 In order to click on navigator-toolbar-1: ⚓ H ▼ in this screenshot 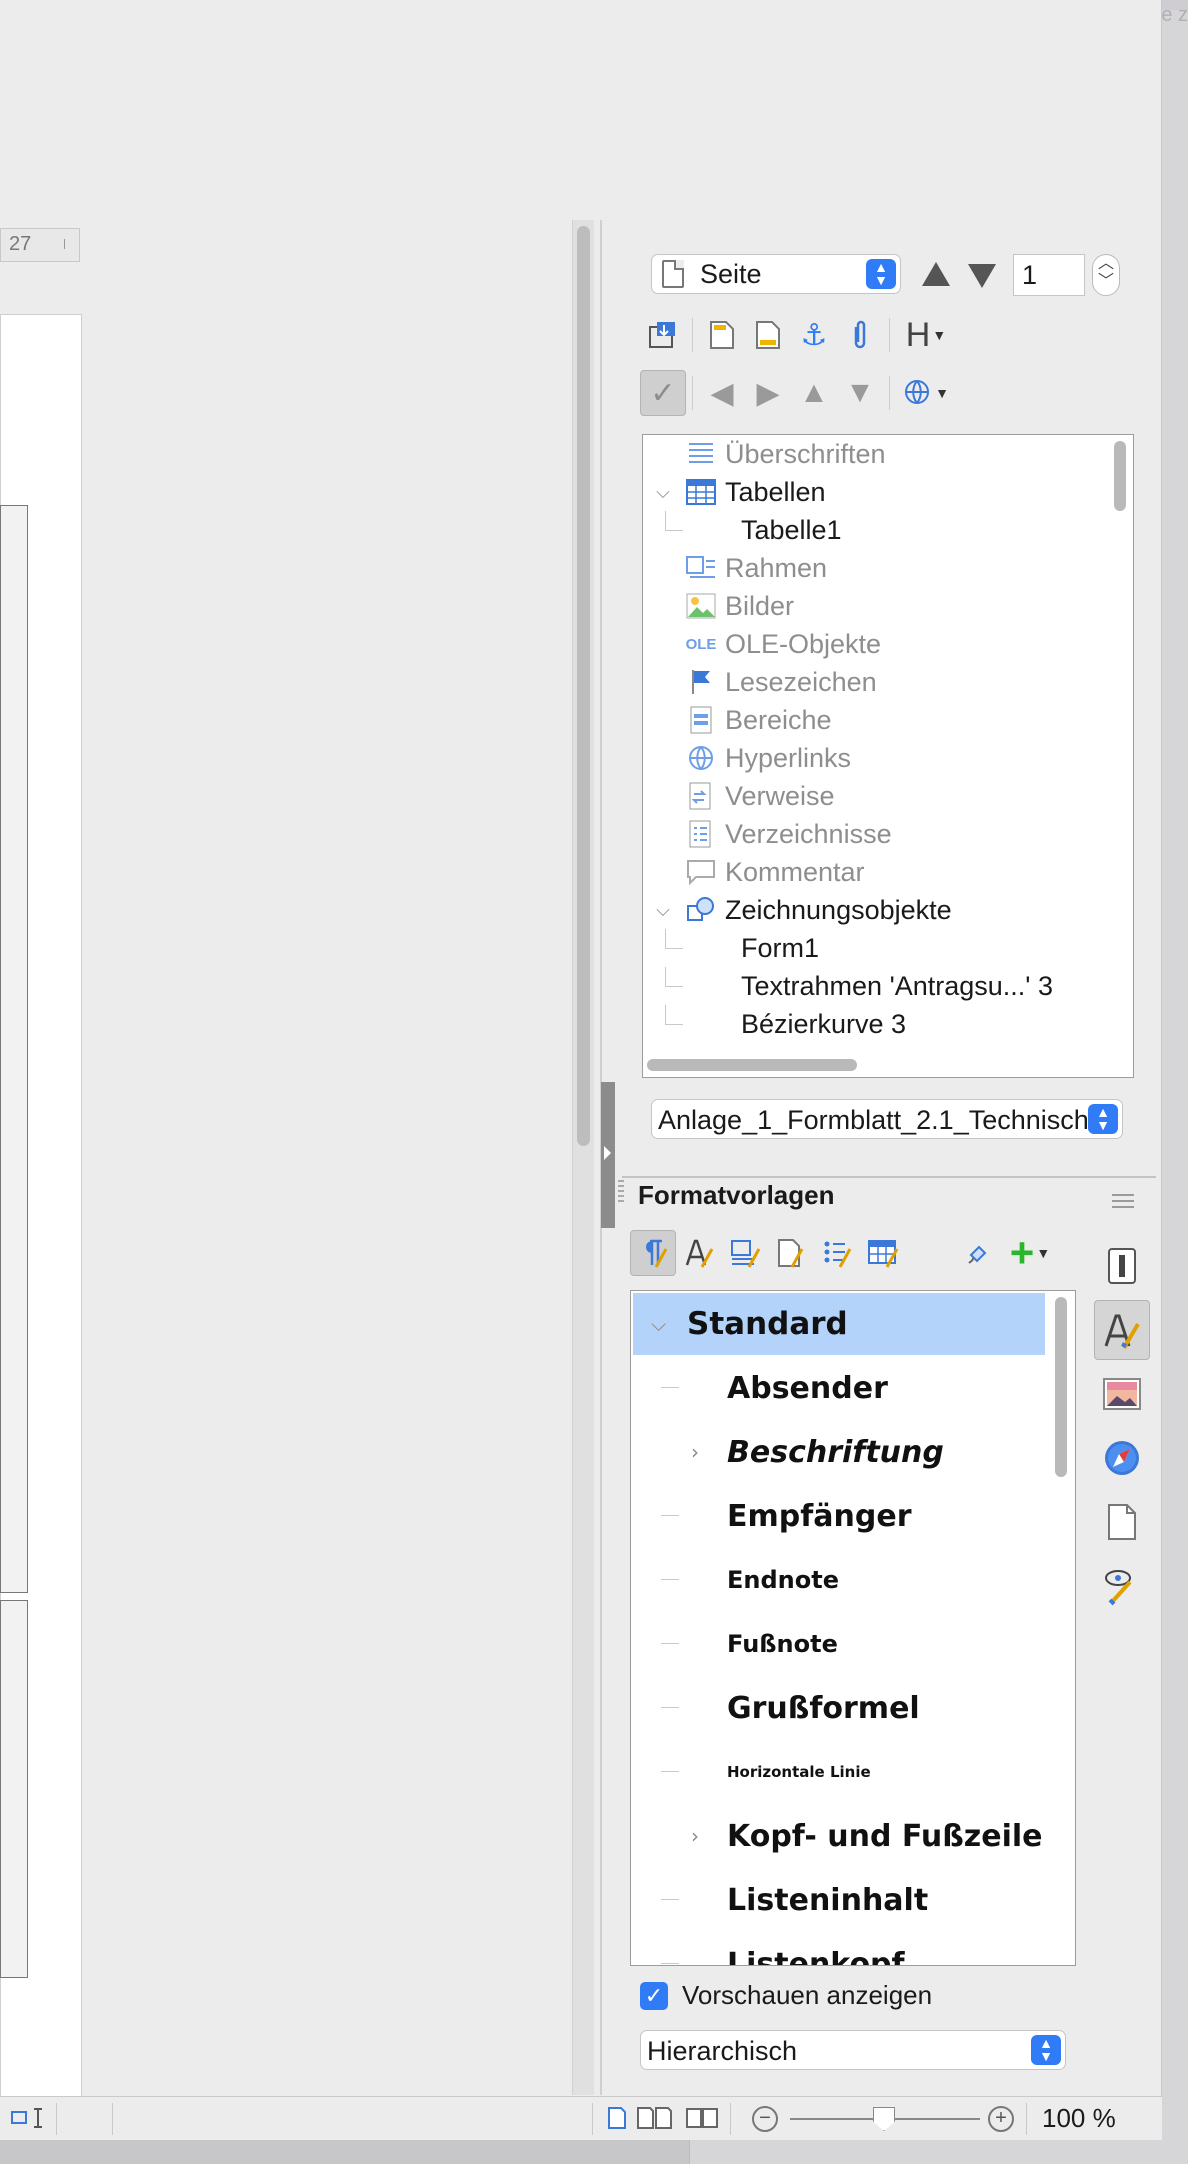, I will do `click(798, 335)`.